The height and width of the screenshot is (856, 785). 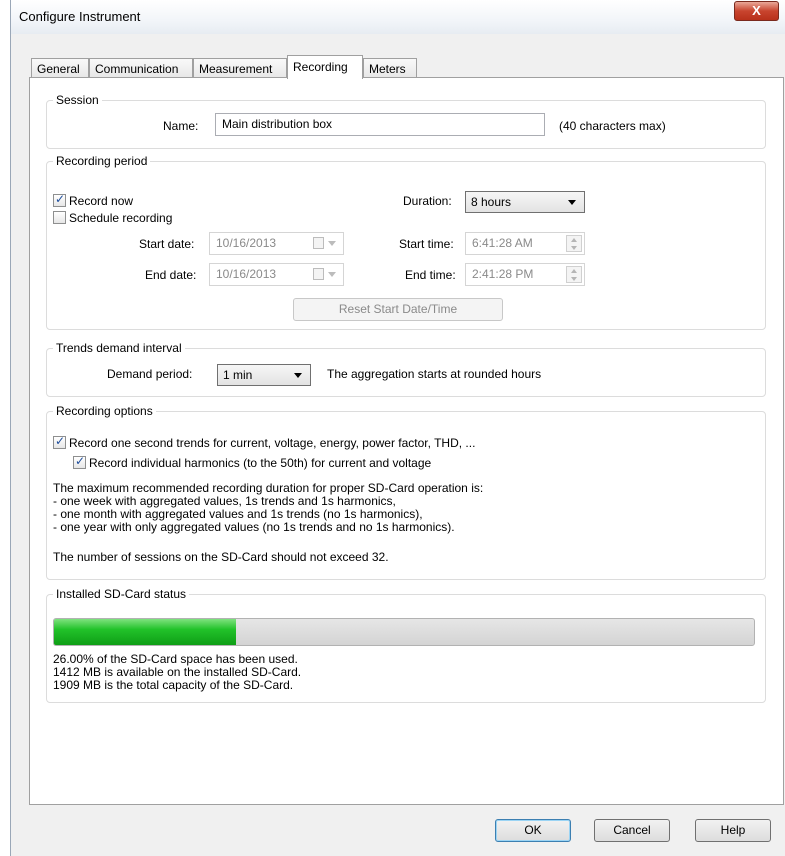 I want to click on cancel-button: Cancel, so click(x=632, y=830).